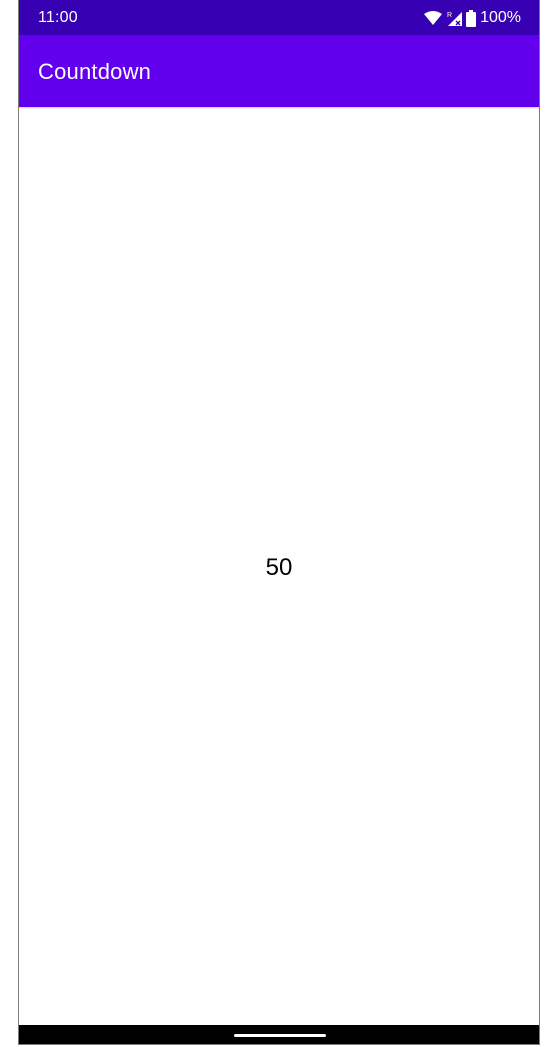  I want to click on navigation-bar, so click(279, 1034).